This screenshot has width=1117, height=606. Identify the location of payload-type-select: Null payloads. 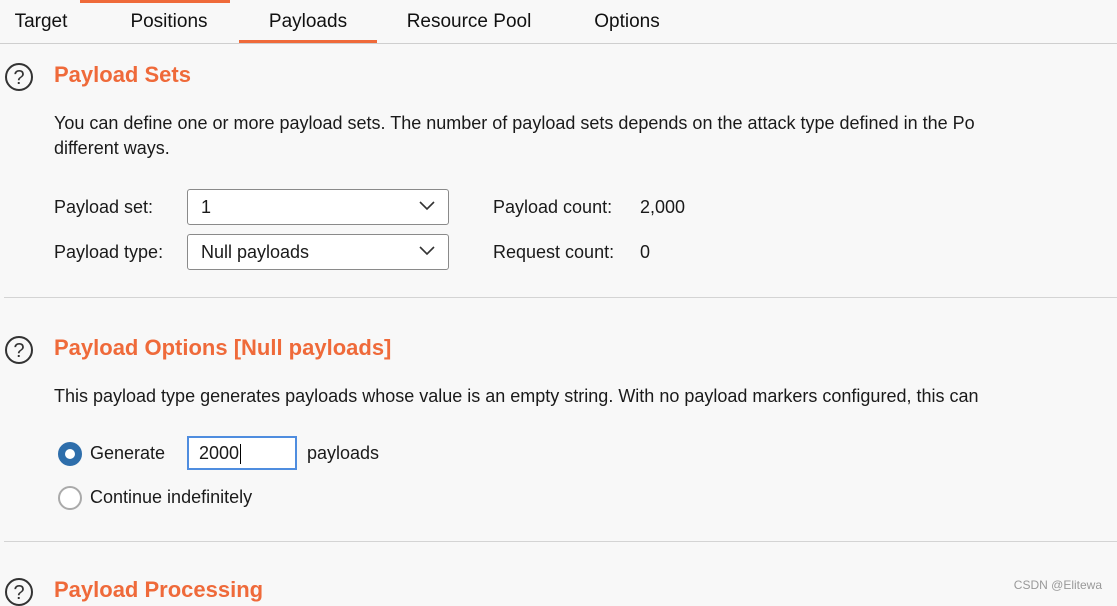
(318, 252).